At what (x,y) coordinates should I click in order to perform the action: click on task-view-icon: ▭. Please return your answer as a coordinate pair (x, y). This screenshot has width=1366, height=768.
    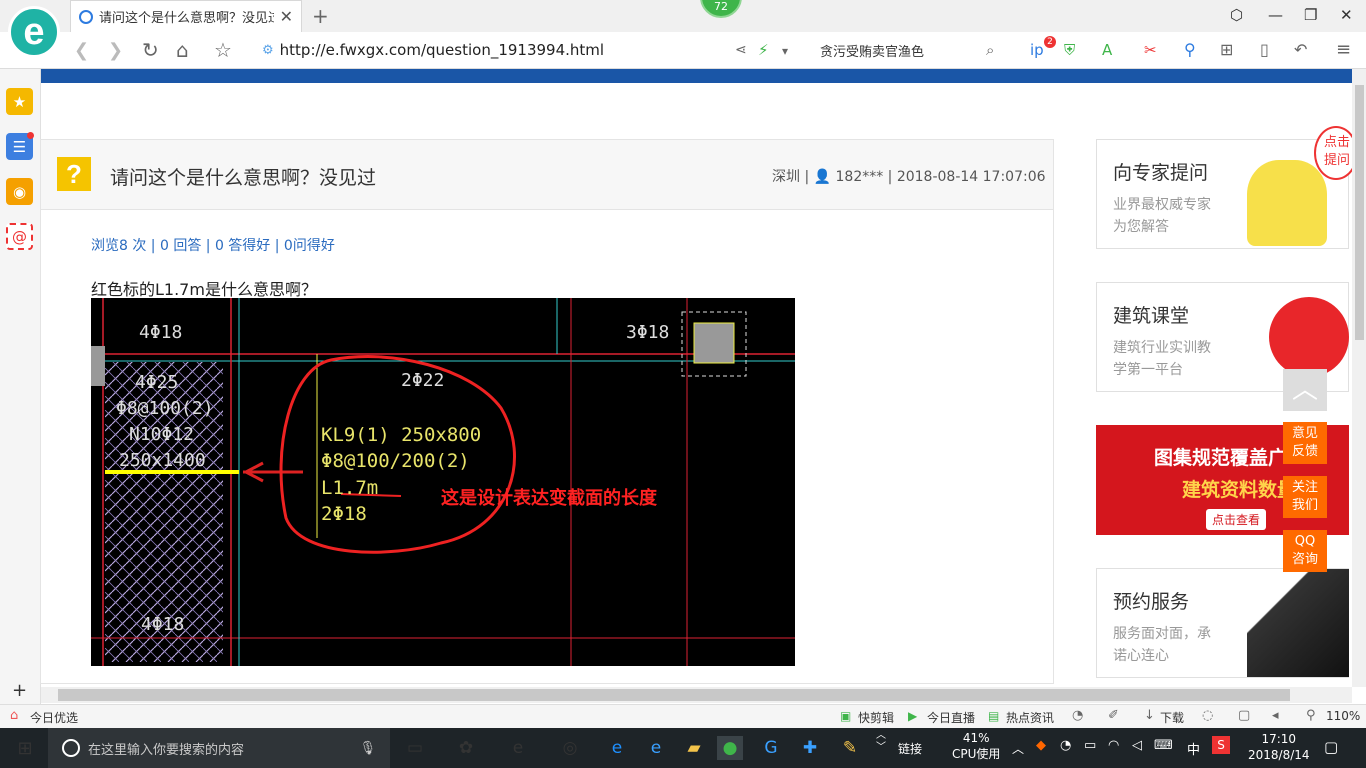
    Looking at the image, I should click on (415, 748).